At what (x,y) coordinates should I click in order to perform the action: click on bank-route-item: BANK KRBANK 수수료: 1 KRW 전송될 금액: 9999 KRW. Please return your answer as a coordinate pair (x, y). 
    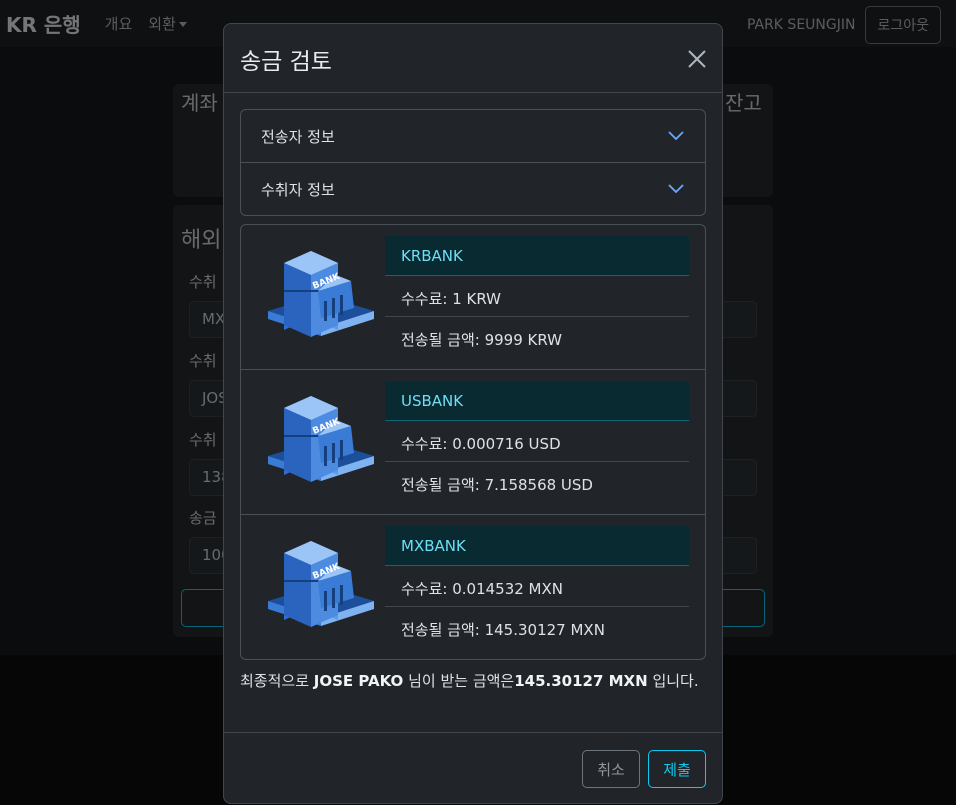
    Looking at the image, I should click on (473, 297).